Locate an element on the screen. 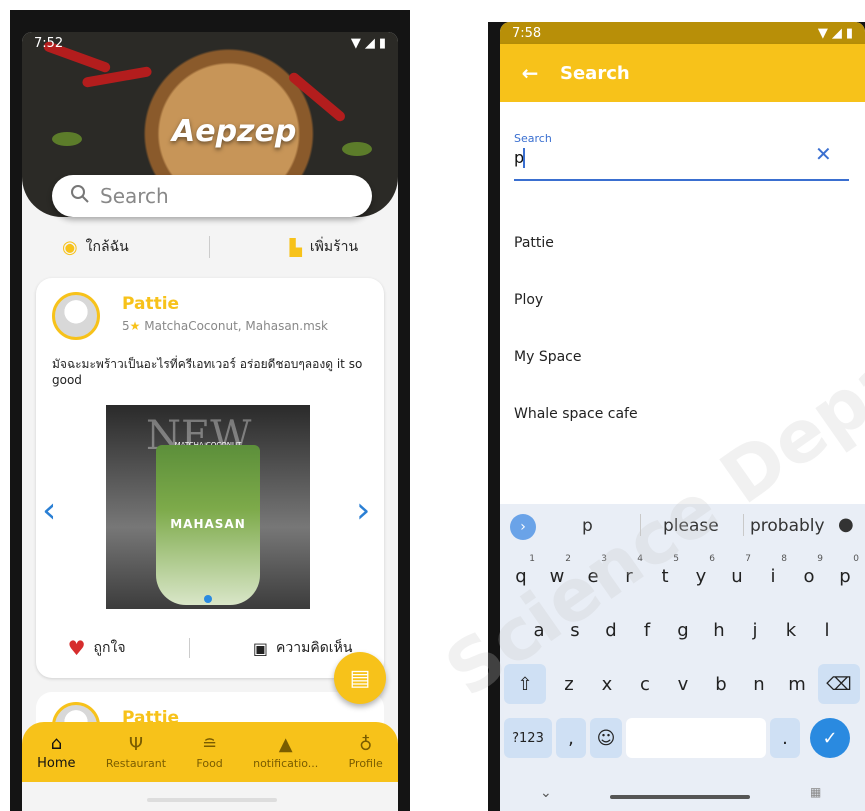 The height and width of the screenshot is (811, 865). next-image-button: › is located at coordinates (363, 510).